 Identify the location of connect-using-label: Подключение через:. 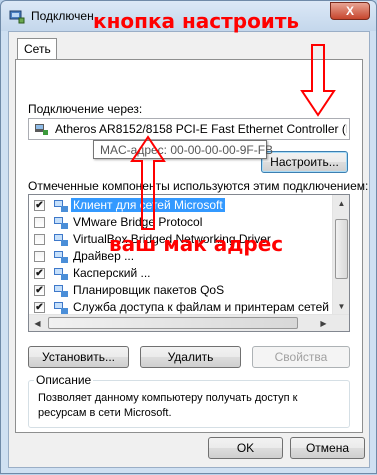
(85, 109).